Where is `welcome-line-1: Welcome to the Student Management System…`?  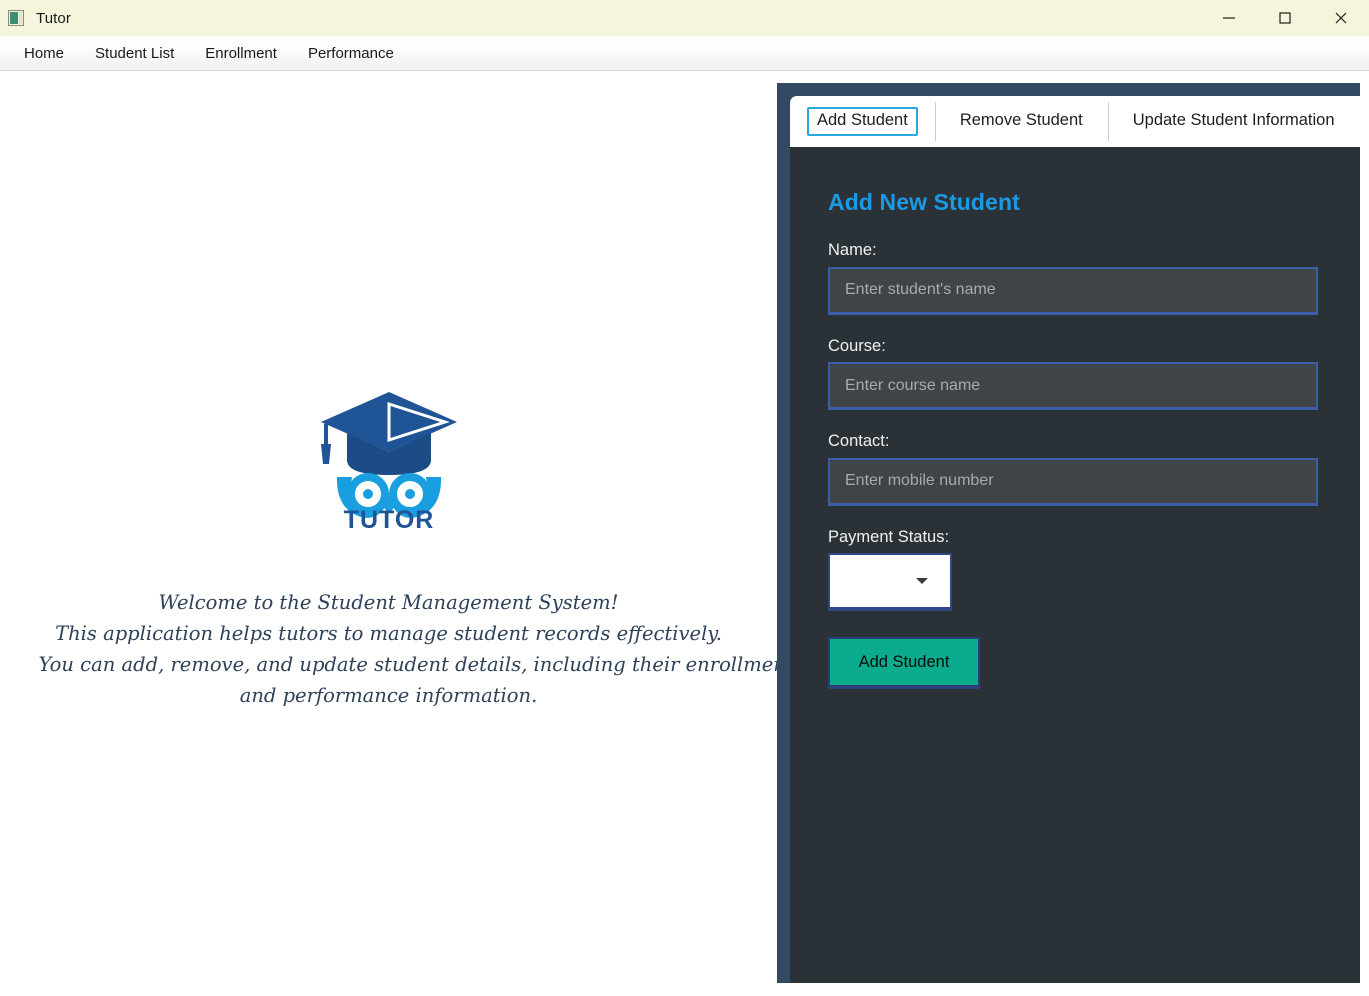 welcome-line-1: Welcome to the Student Management System… is located at coordinates (388, 602).